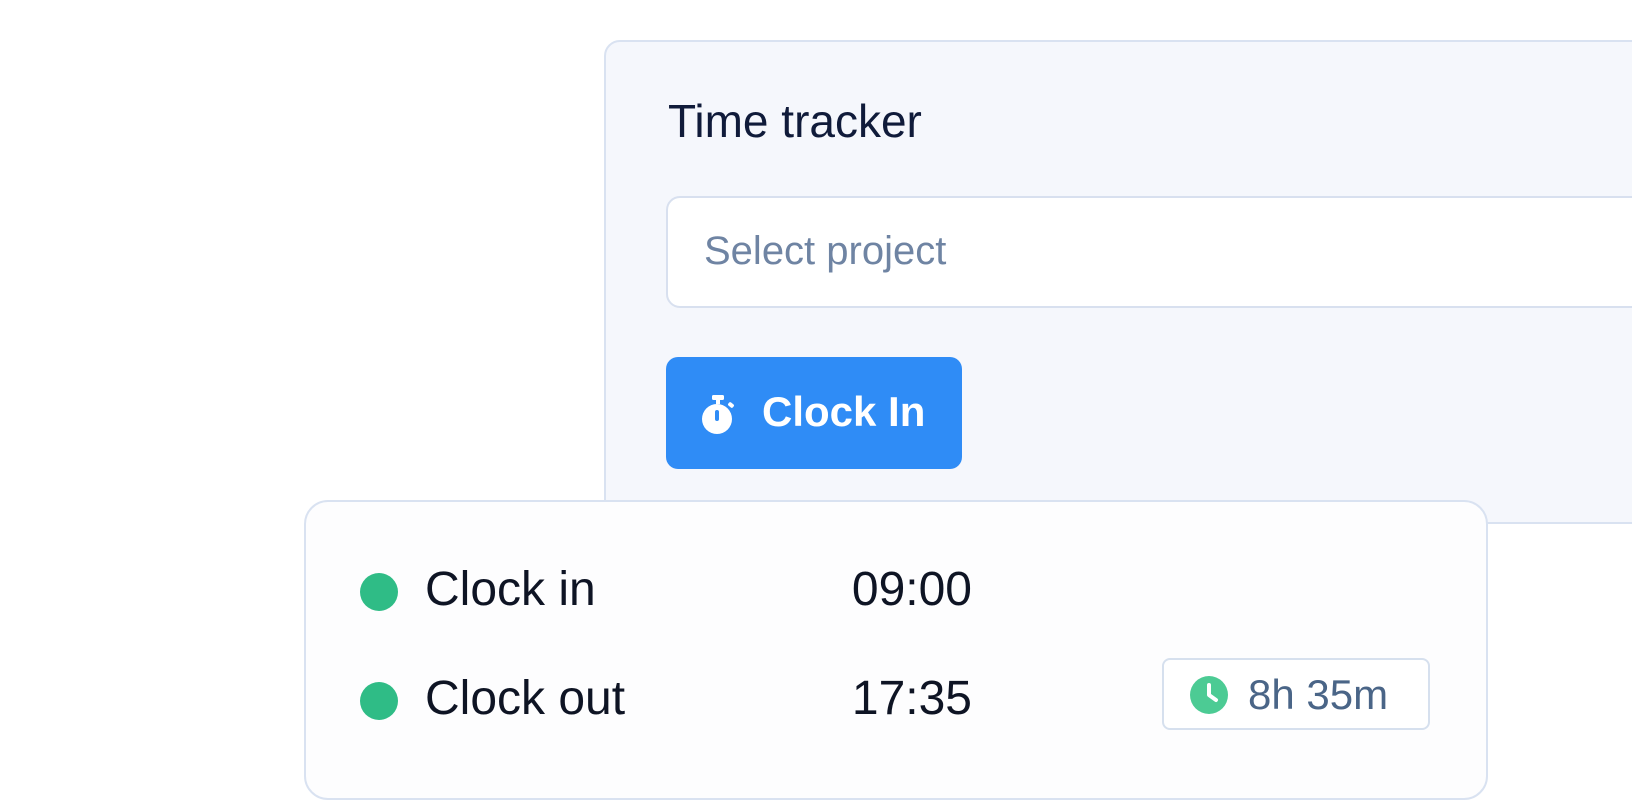 The image size is (1632, 800). Describe the element at coordinates (911, 698) in the screenshot. I see `clock-out-time: 17:35` at that location.